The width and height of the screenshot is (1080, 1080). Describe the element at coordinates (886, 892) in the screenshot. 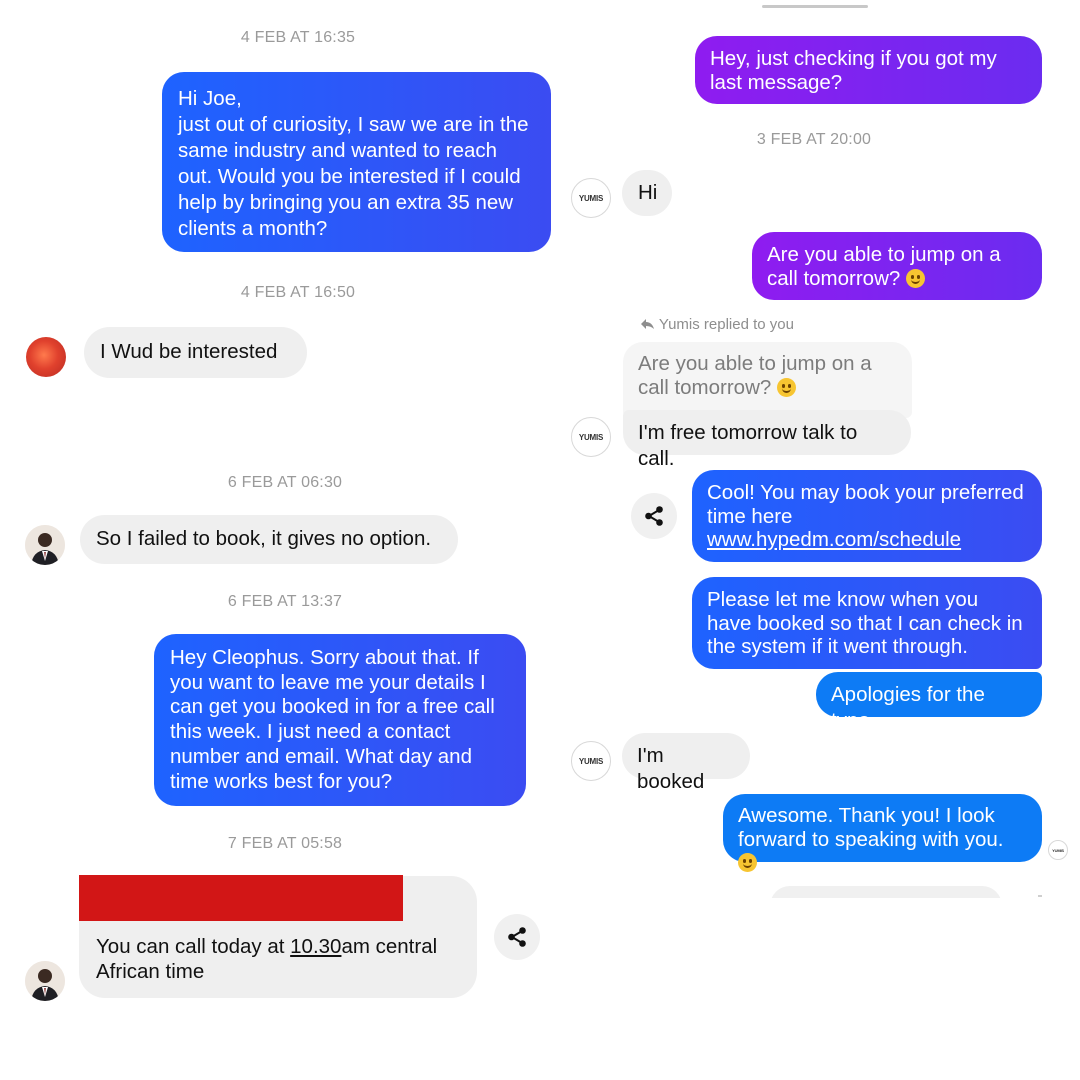

I see `cropped-bubble-edge` at that location.